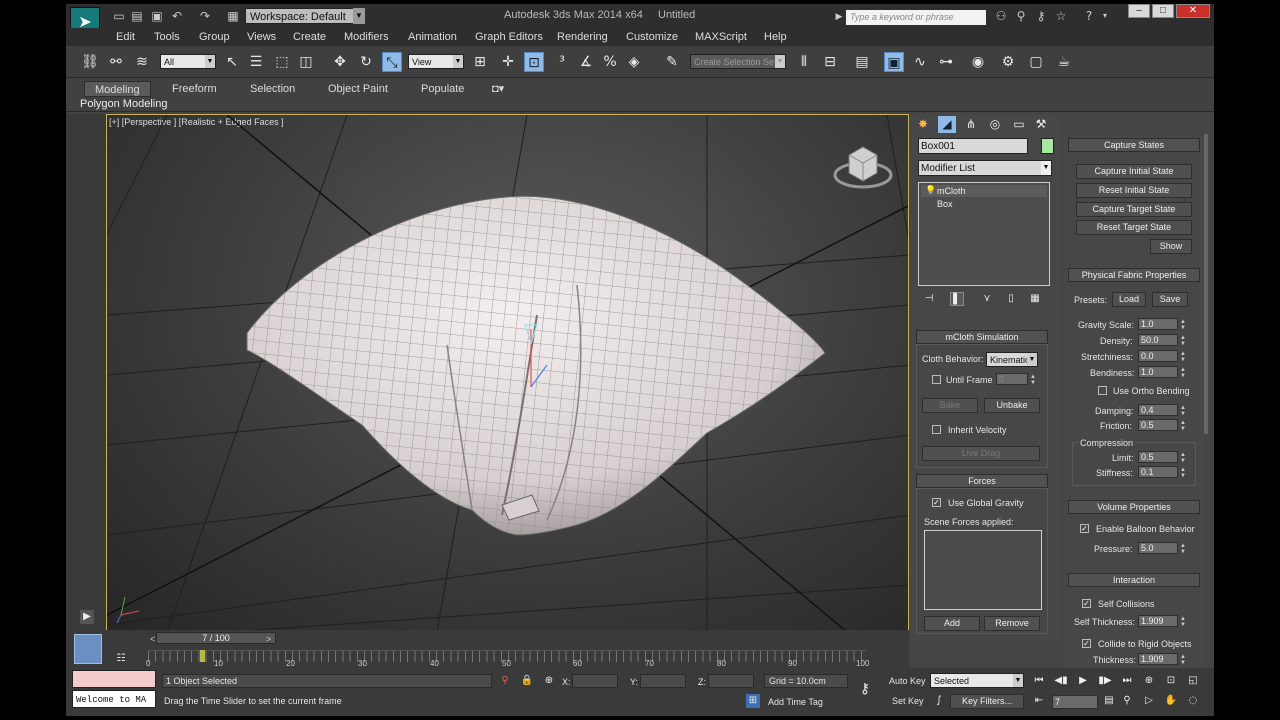 The width and height of the screenshot is (1280, 720). Describe the element at coordinates (1162, 457) in the screenshot. I see `limit-spinner: 0.5 ▲ ▼` at that location.